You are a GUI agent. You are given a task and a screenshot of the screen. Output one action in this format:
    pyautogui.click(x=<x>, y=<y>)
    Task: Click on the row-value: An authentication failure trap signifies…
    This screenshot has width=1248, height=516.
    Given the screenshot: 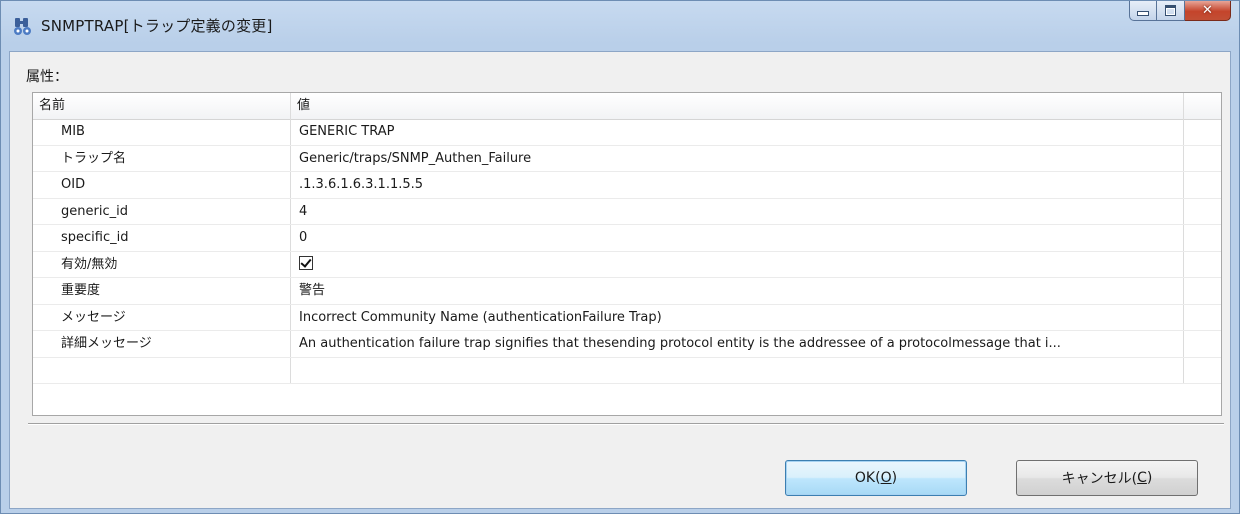 What is the action you would take?
    pyautogui.click(x=737, y=344)
    